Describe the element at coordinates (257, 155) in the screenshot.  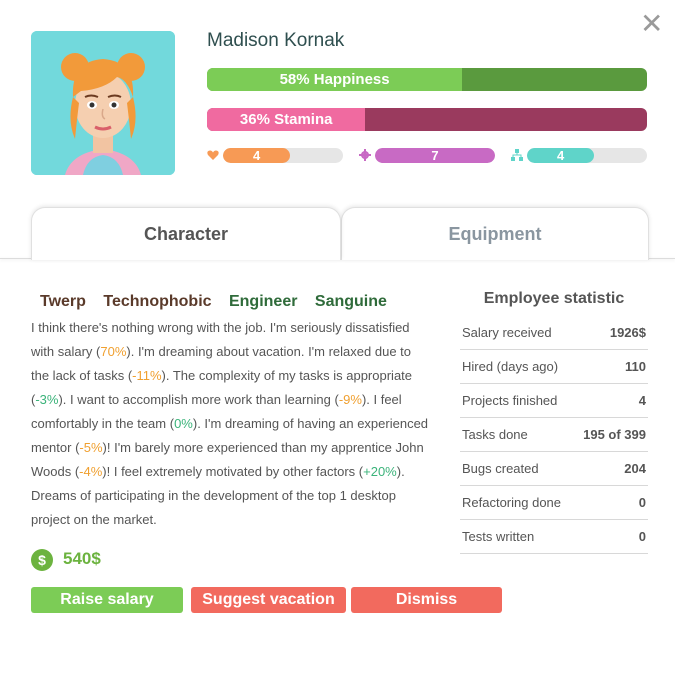
I see `heart-fill: 4` at that location.